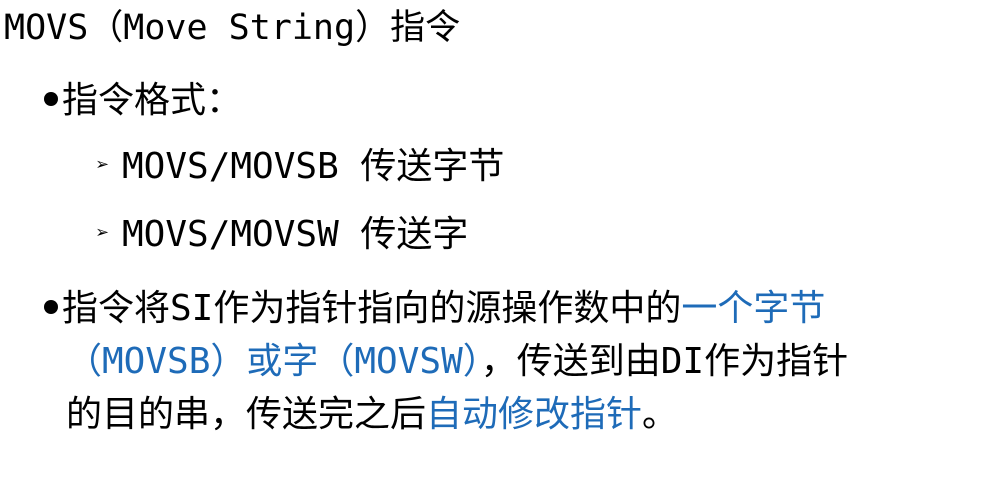 Image resolution: width=1008 pixels, height=496 pixels. I want to click on description-text: 。, so click(660, 414).